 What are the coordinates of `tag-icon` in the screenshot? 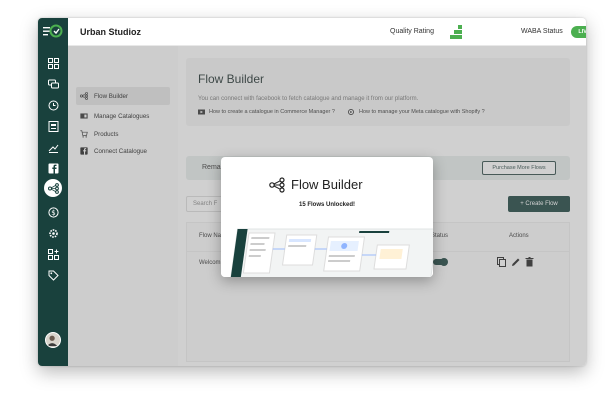 It's located at (53, 275).